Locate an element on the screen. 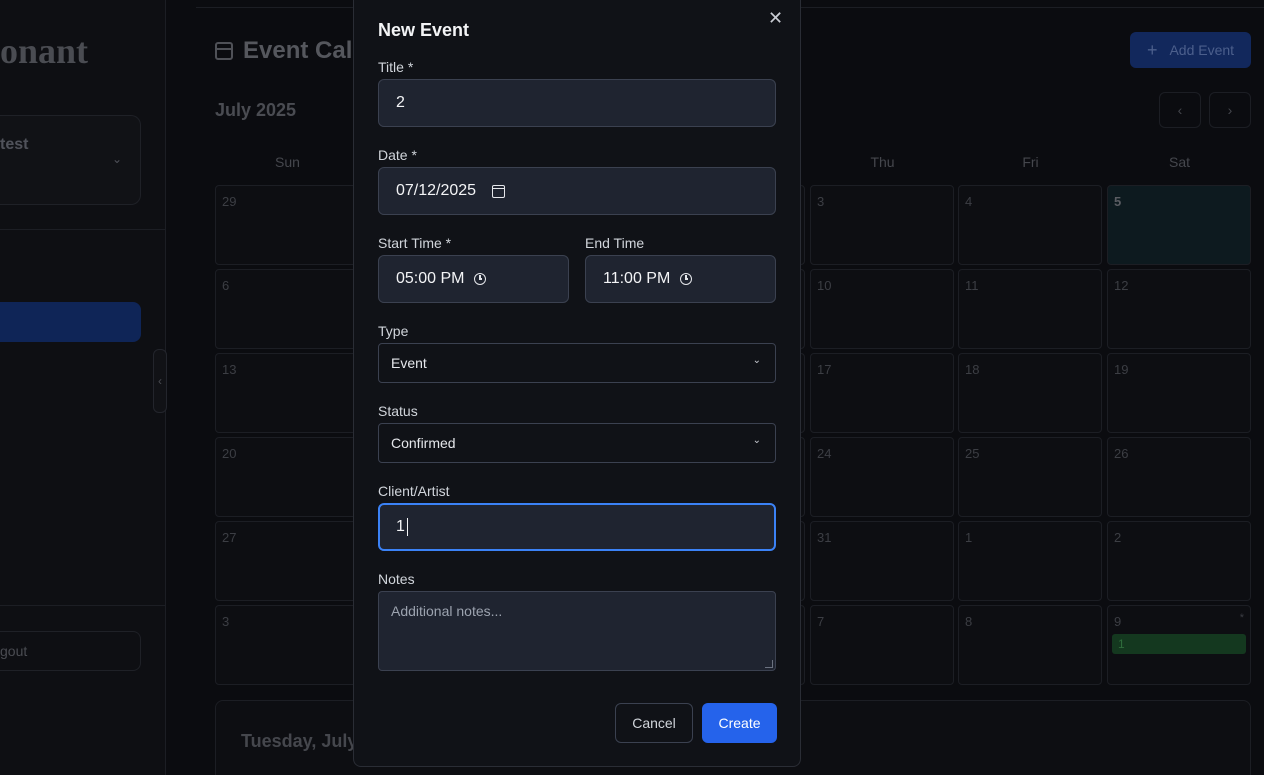 The width and height of the screenshot is (1264, 775). prev-month-button: ‹ is located at coordinates (1180, 110).